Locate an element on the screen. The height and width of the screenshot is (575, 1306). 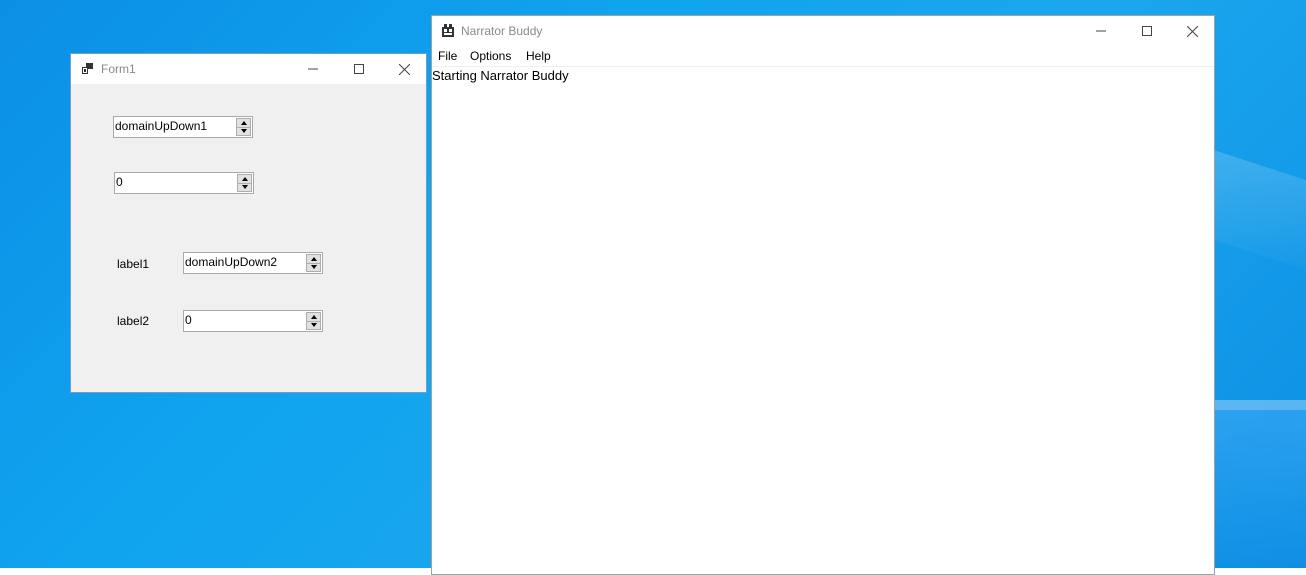
numeric-updown-1-value: 0 is located at coordinates (119, 182).